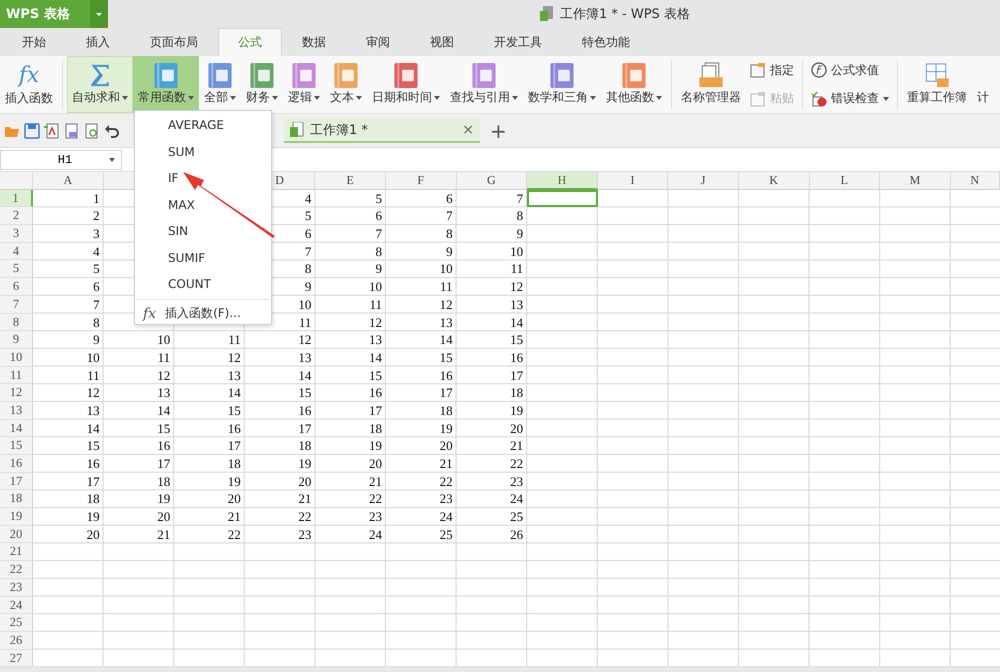  I want to click on row-header: 15, so click(16, 446).